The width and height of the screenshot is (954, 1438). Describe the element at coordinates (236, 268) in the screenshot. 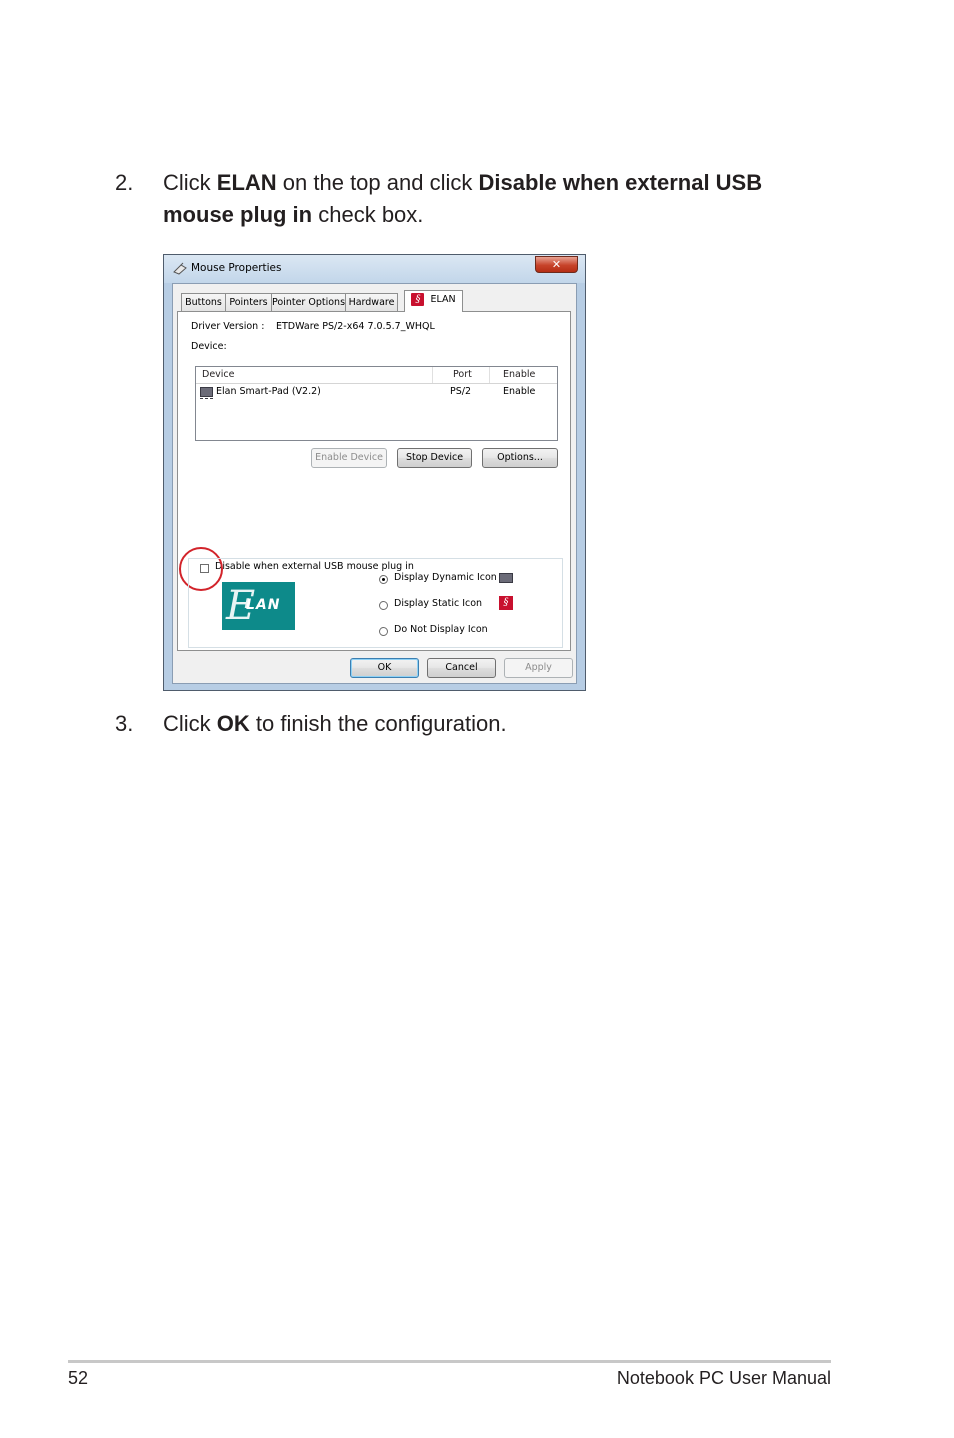

I see `dialog-title: Mouse Properties` at that location.